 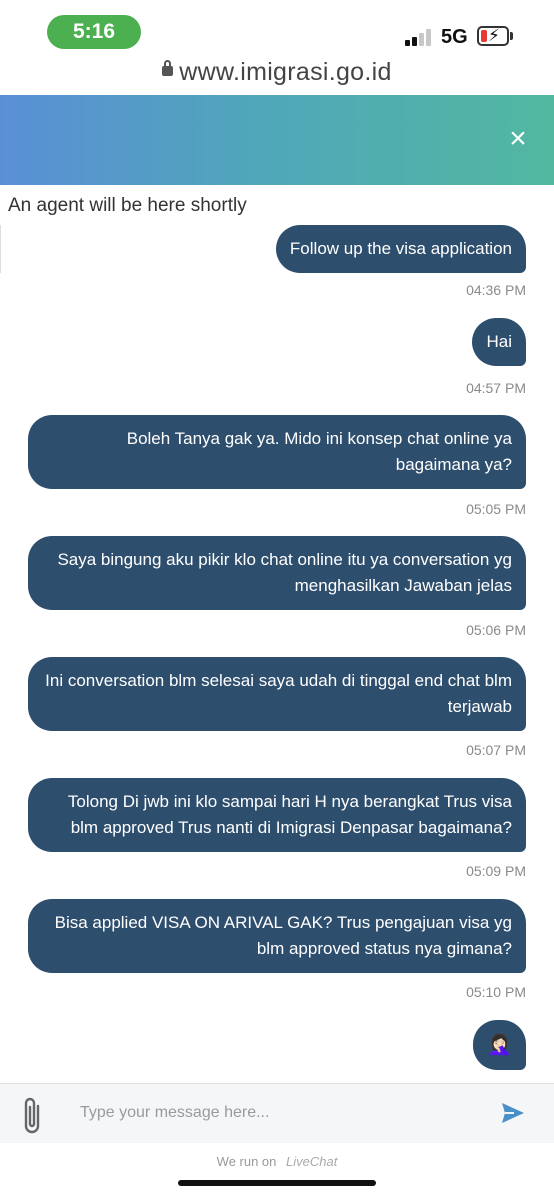 I want to click on composer, so click(x=277, y=1113).